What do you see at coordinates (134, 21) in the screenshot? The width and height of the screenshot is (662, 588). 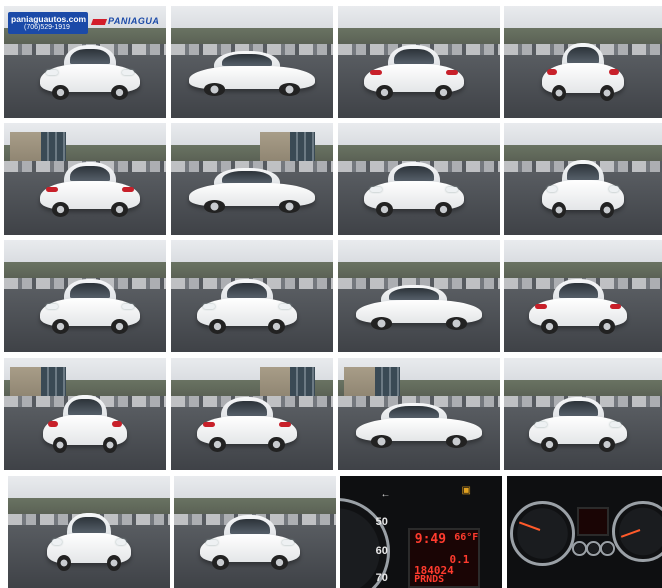 I see `dealer-brand-name: PANIAGUA` at bounding box center [134, 21].